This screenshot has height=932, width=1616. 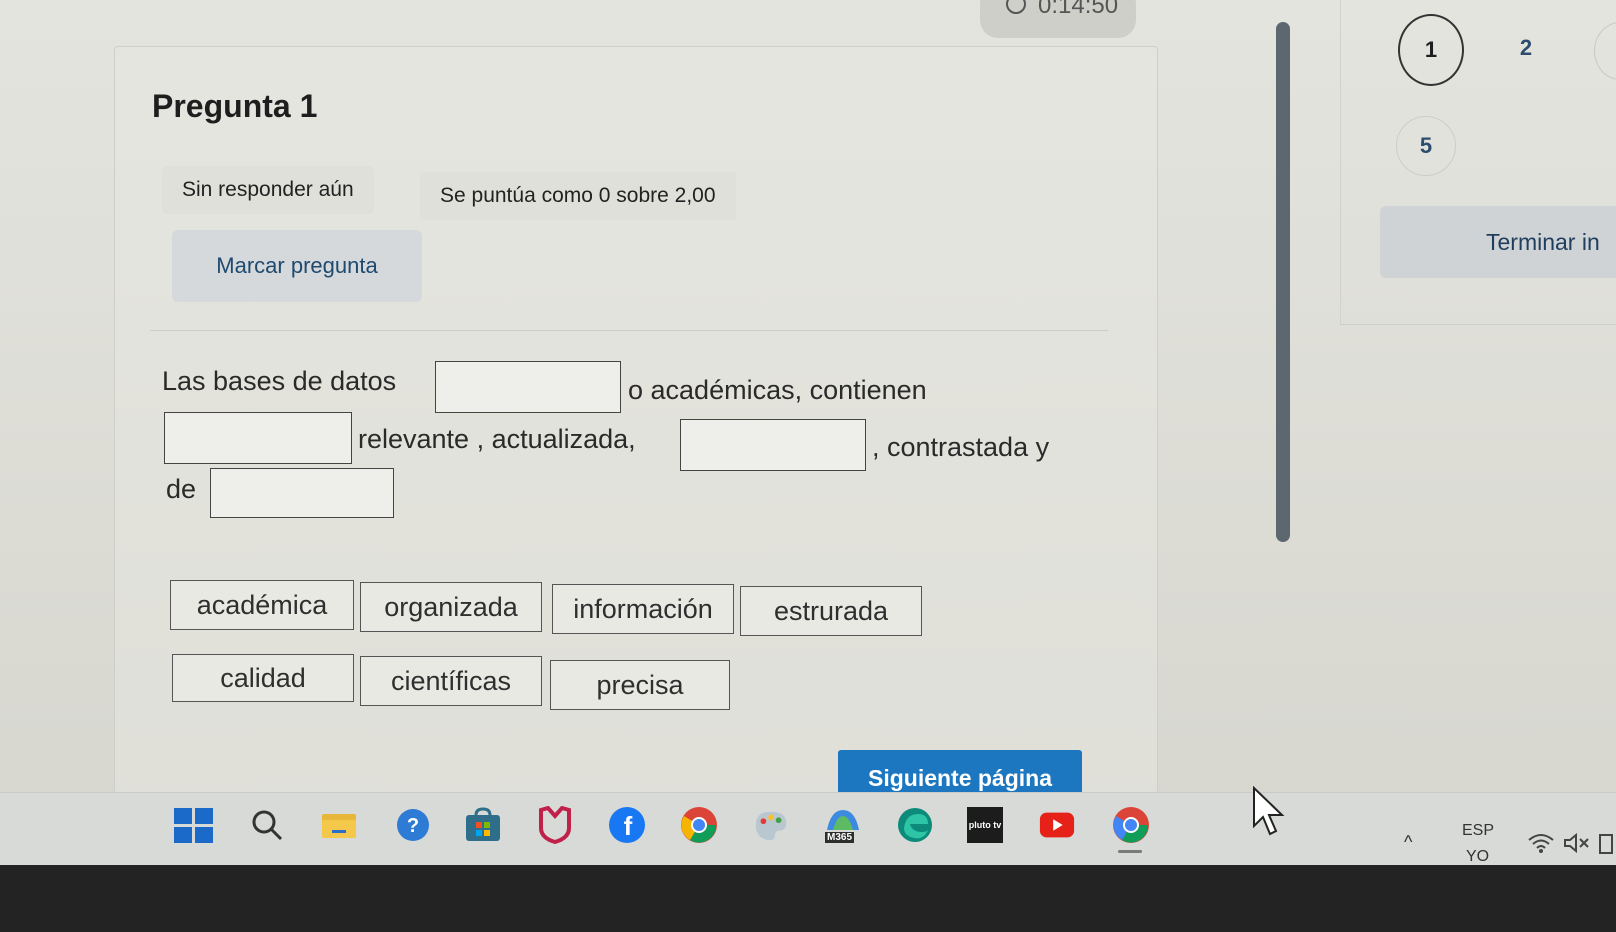 What do you see at coordinates (843, 825) in the screenshot?
I see `m365-icon: M365` at bounding box center [843, 825].